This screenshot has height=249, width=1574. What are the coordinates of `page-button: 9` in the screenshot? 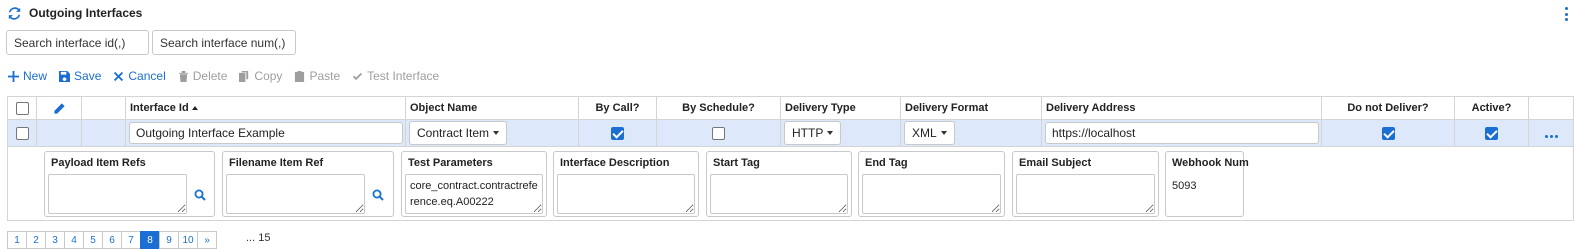 It's located at (169, 240).